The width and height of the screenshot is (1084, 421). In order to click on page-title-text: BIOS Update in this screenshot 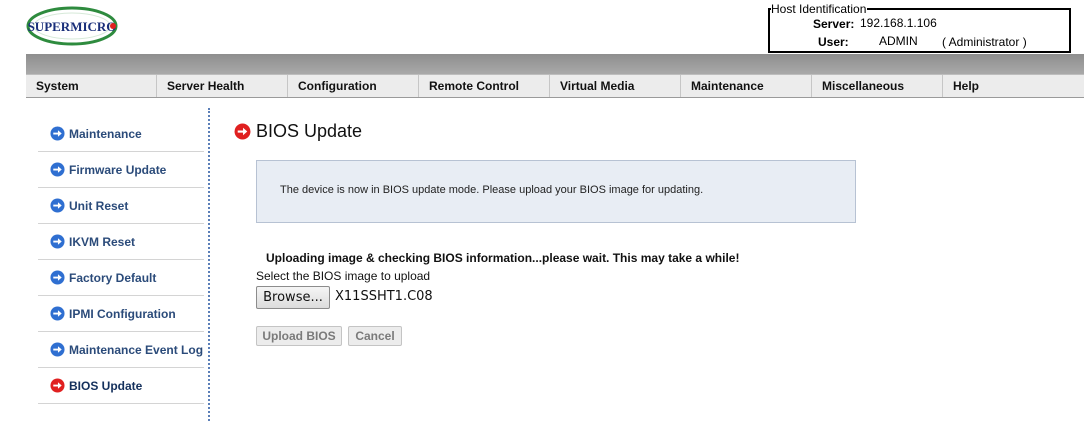, I will do `click(309, 131)`.